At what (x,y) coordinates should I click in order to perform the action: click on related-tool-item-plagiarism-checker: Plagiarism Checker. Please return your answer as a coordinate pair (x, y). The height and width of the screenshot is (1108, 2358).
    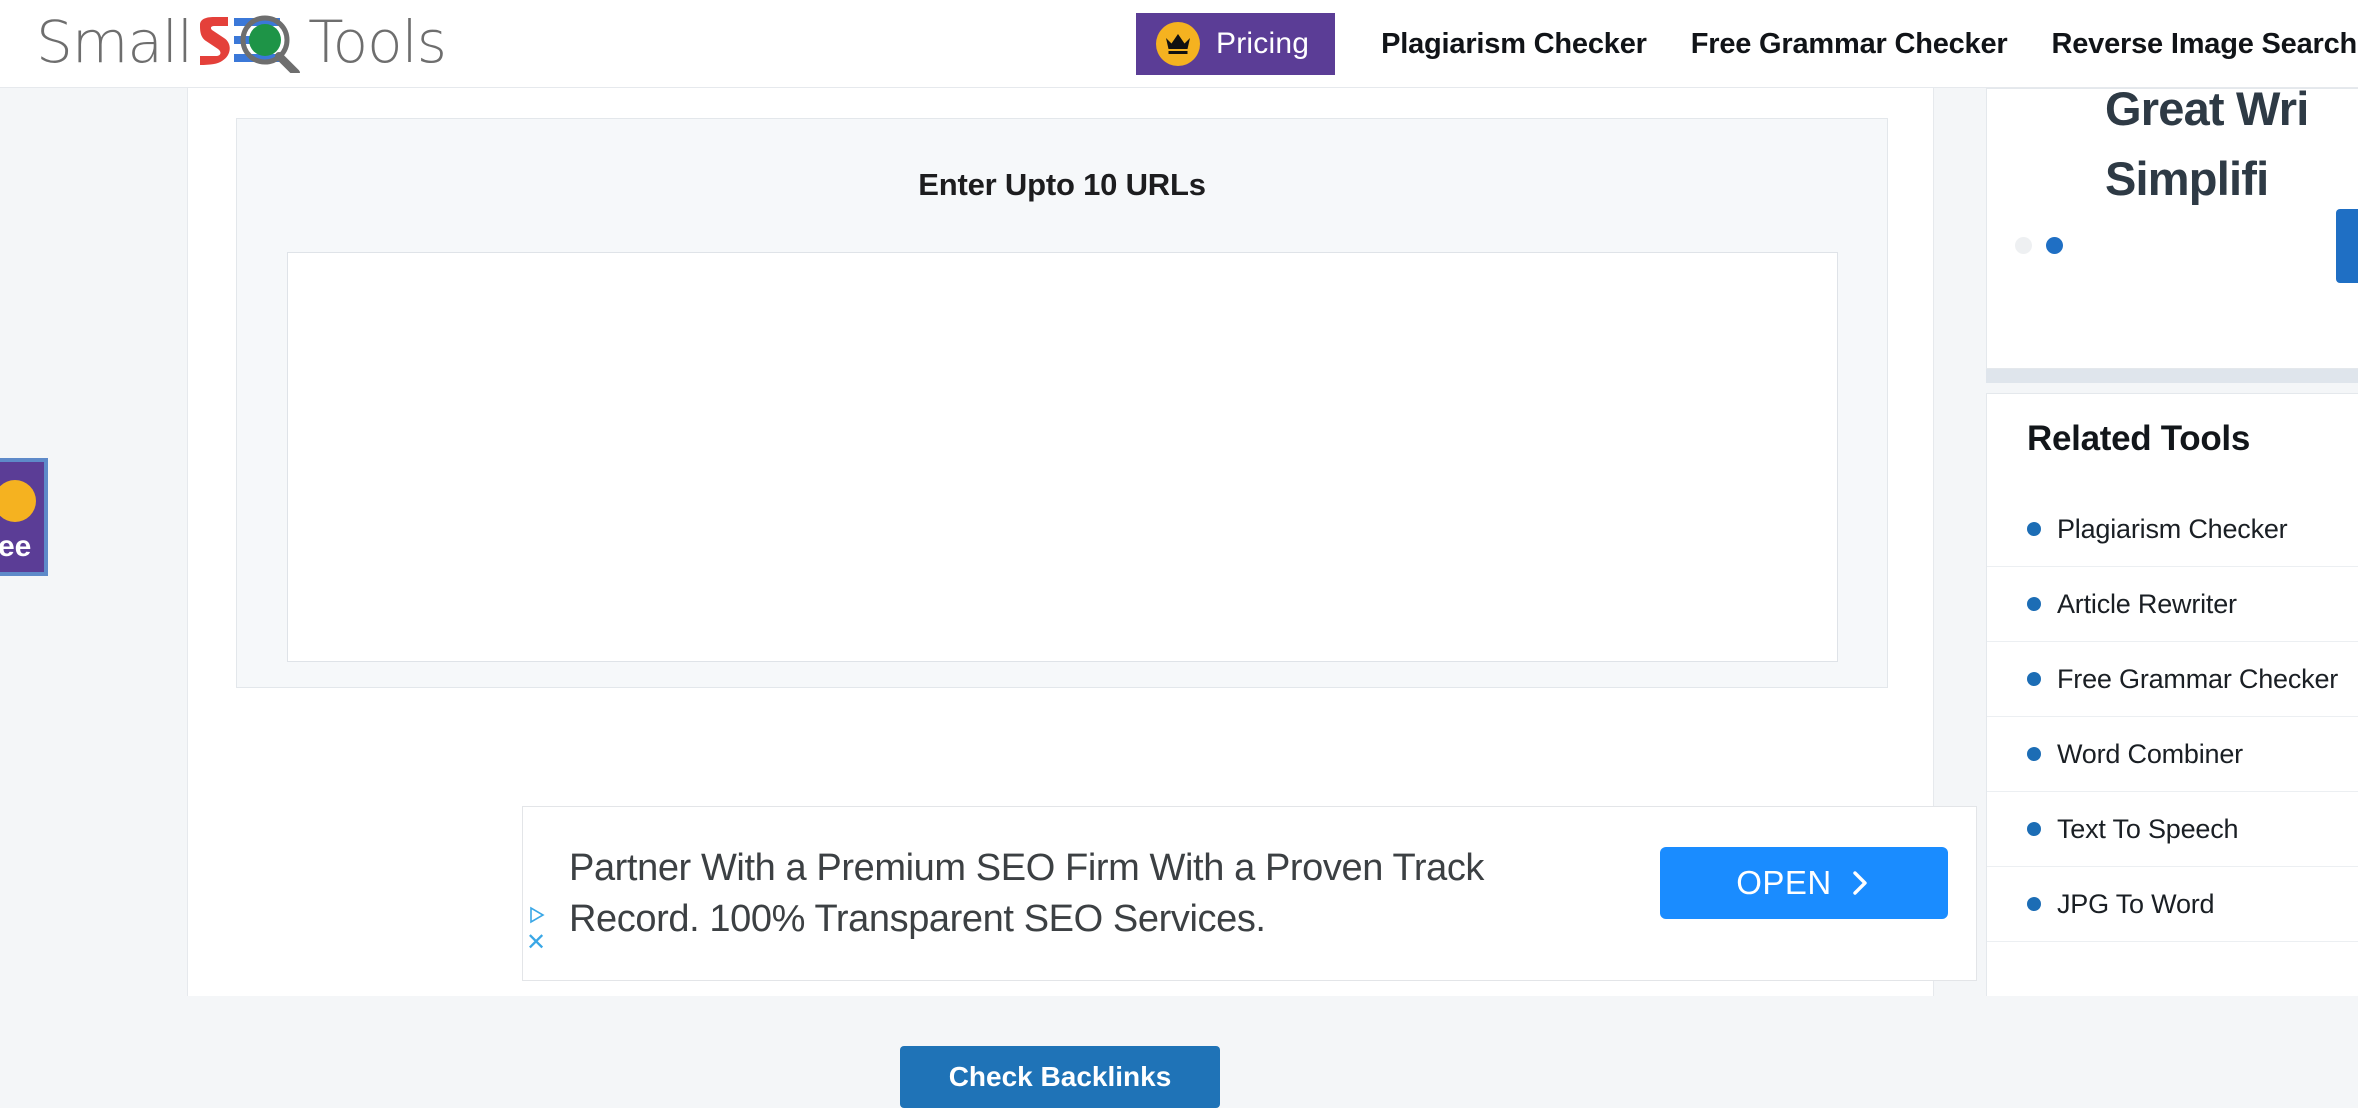
    Looking at the image, I should click on (2172, 529).